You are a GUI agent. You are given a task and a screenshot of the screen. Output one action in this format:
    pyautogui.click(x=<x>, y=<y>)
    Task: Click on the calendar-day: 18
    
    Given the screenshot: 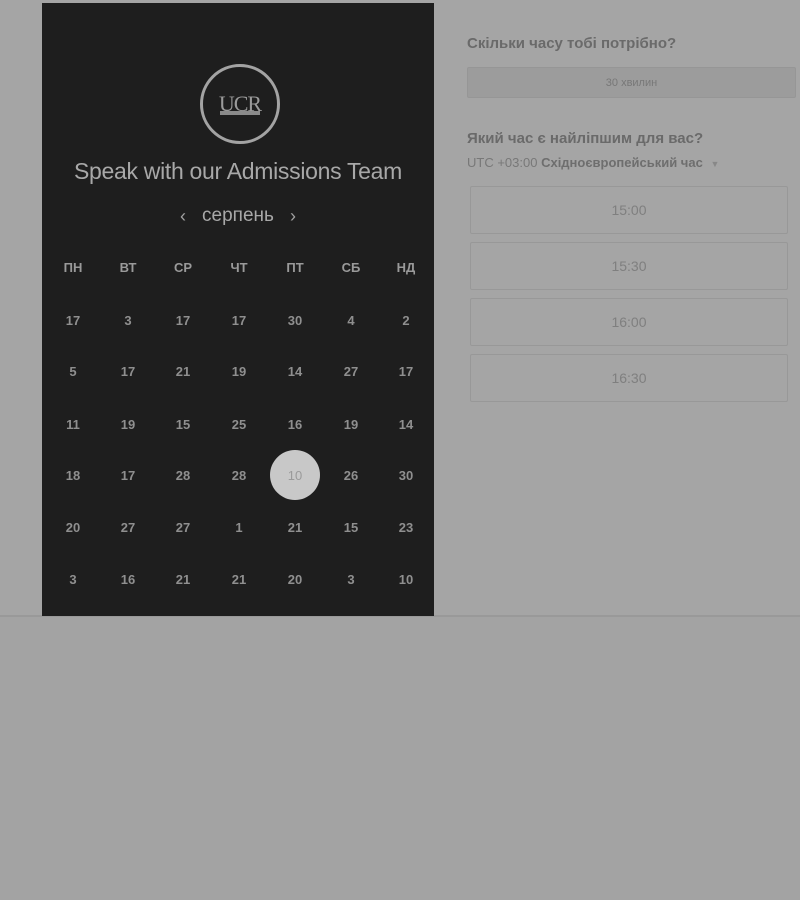 What is the action you would take?
    pyautogui.click(x=73, y=475)
    